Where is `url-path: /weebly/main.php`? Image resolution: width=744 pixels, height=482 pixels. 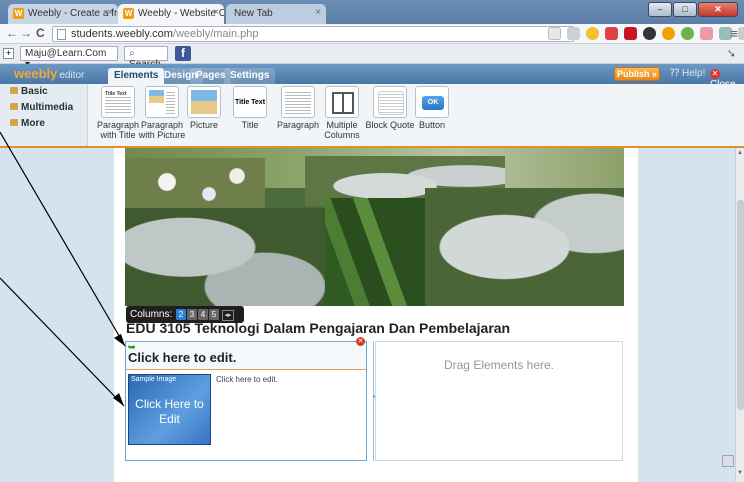 url-path: /weebly/main.php is located at coordinates (215, 34).